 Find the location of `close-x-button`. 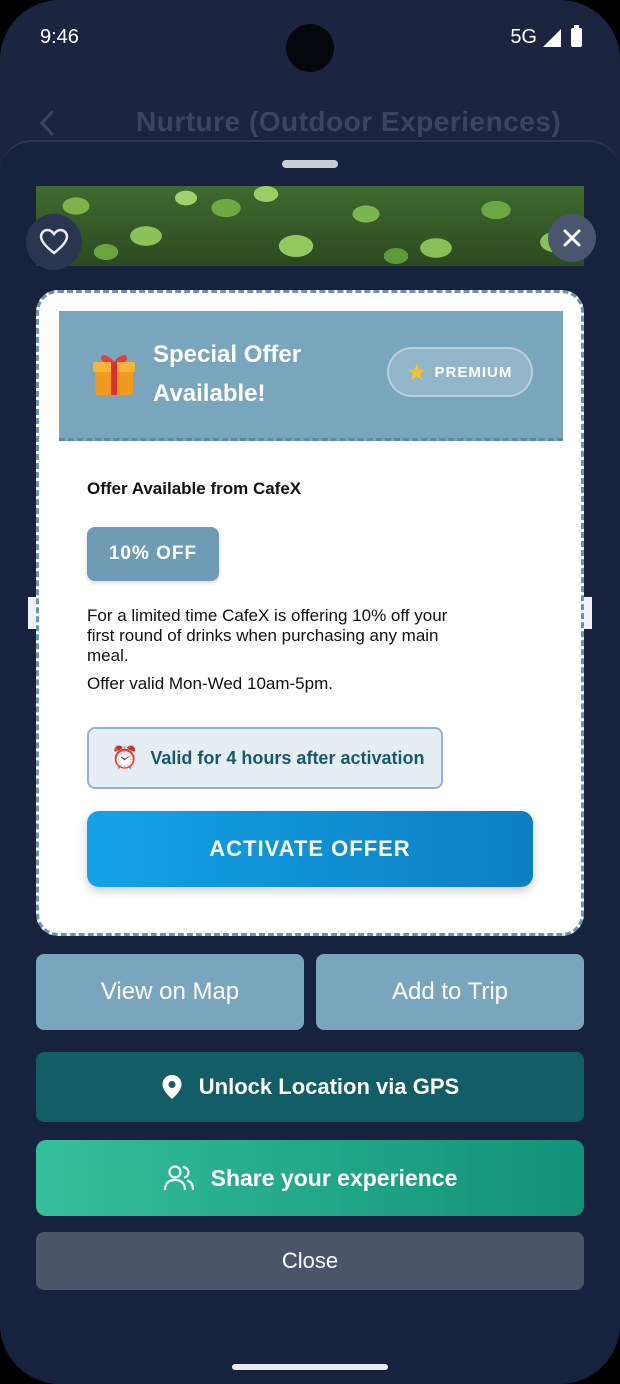

close-x-button is located at coordinates (572, 238).